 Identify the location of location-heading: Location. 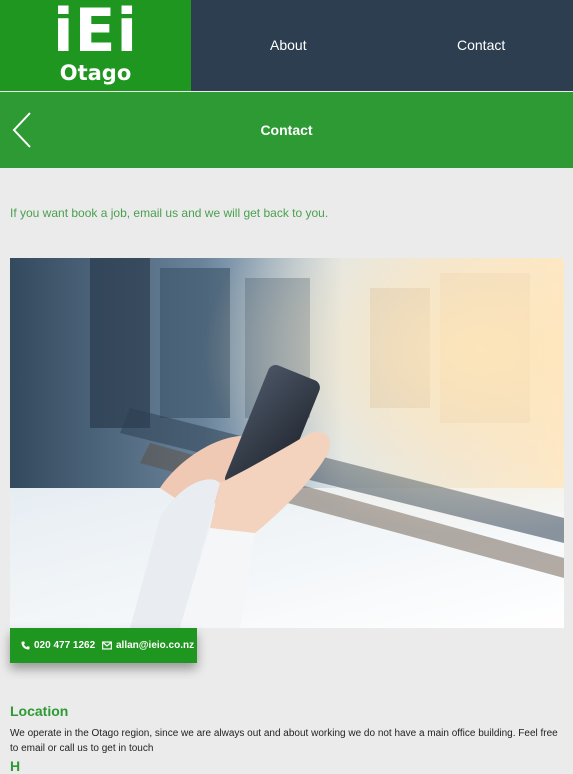
(39, 711).